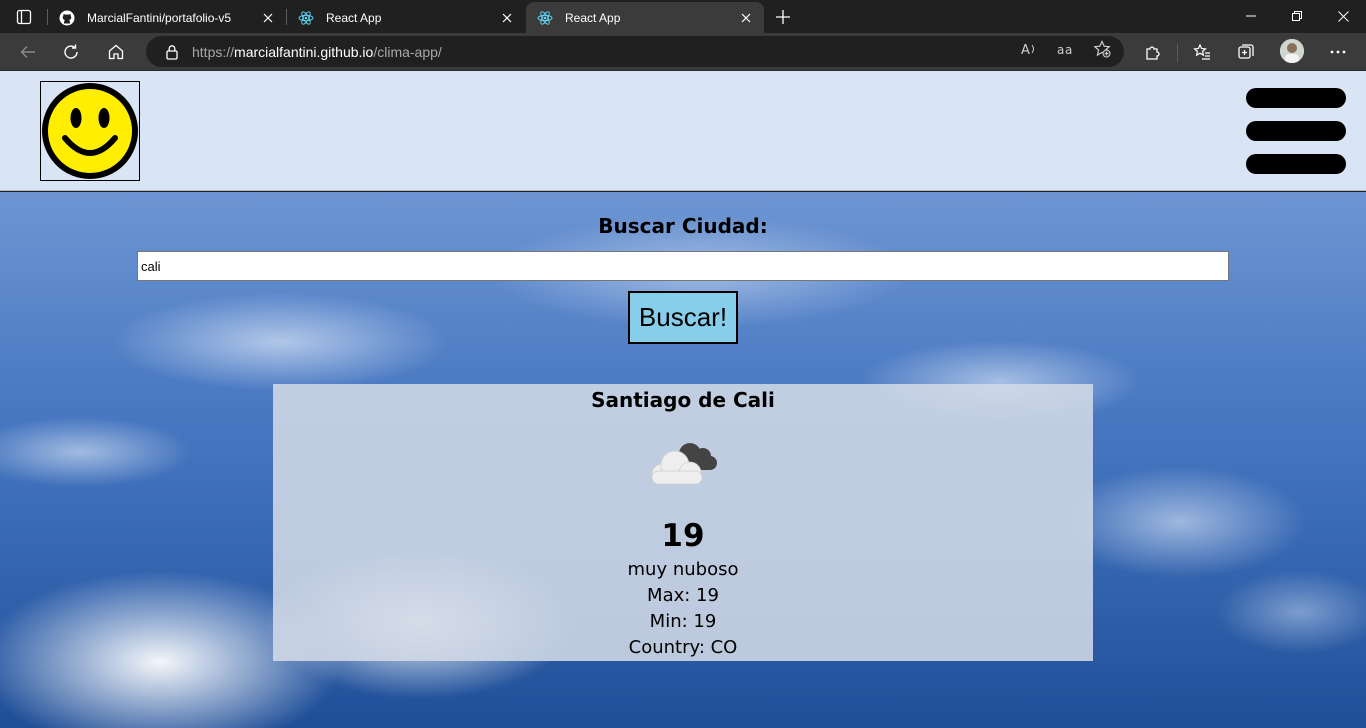 The image size is (1366, 728). What do you see at coordinates (1102, 49) in the screenshot?
I see `favorite-add-icon` at bounding box center [1102, 49].